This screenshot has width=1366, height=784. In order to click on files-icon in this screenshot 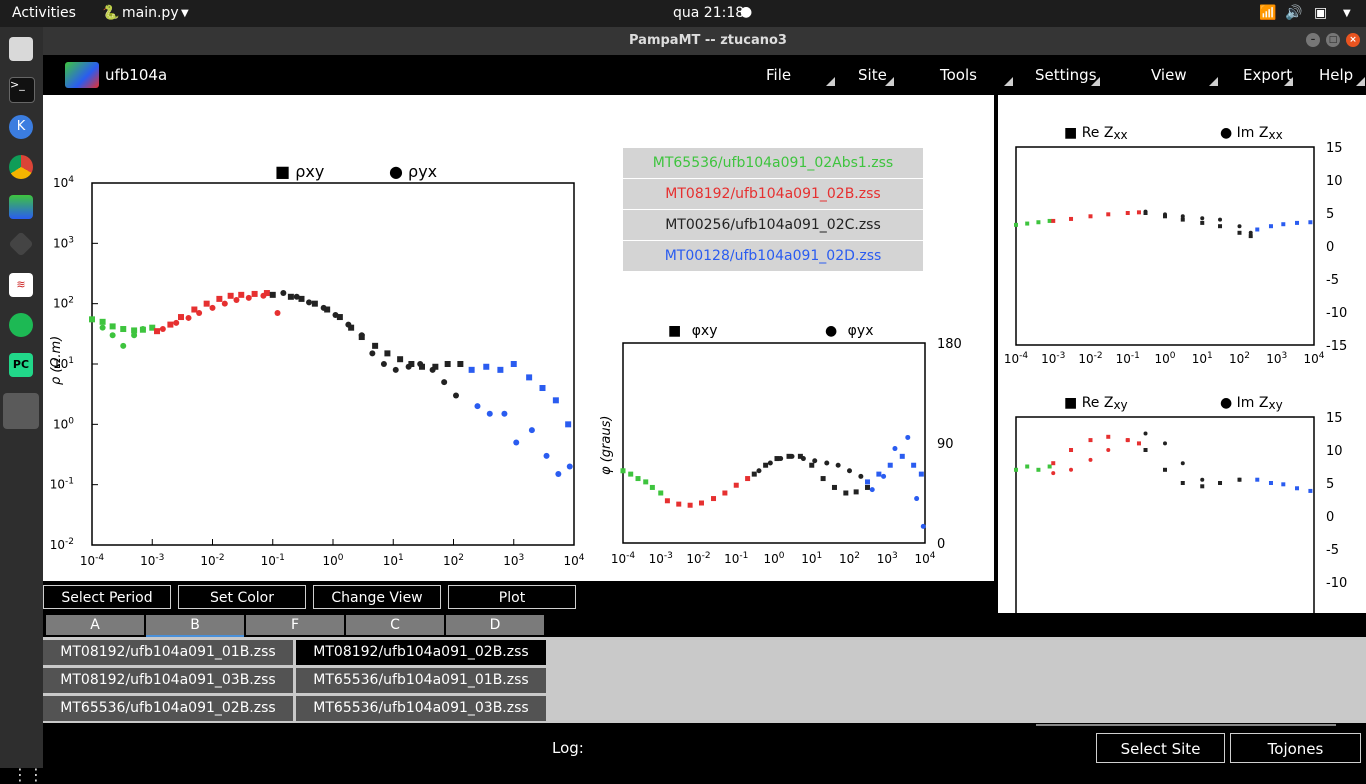, I will do `click(21, 49)`.